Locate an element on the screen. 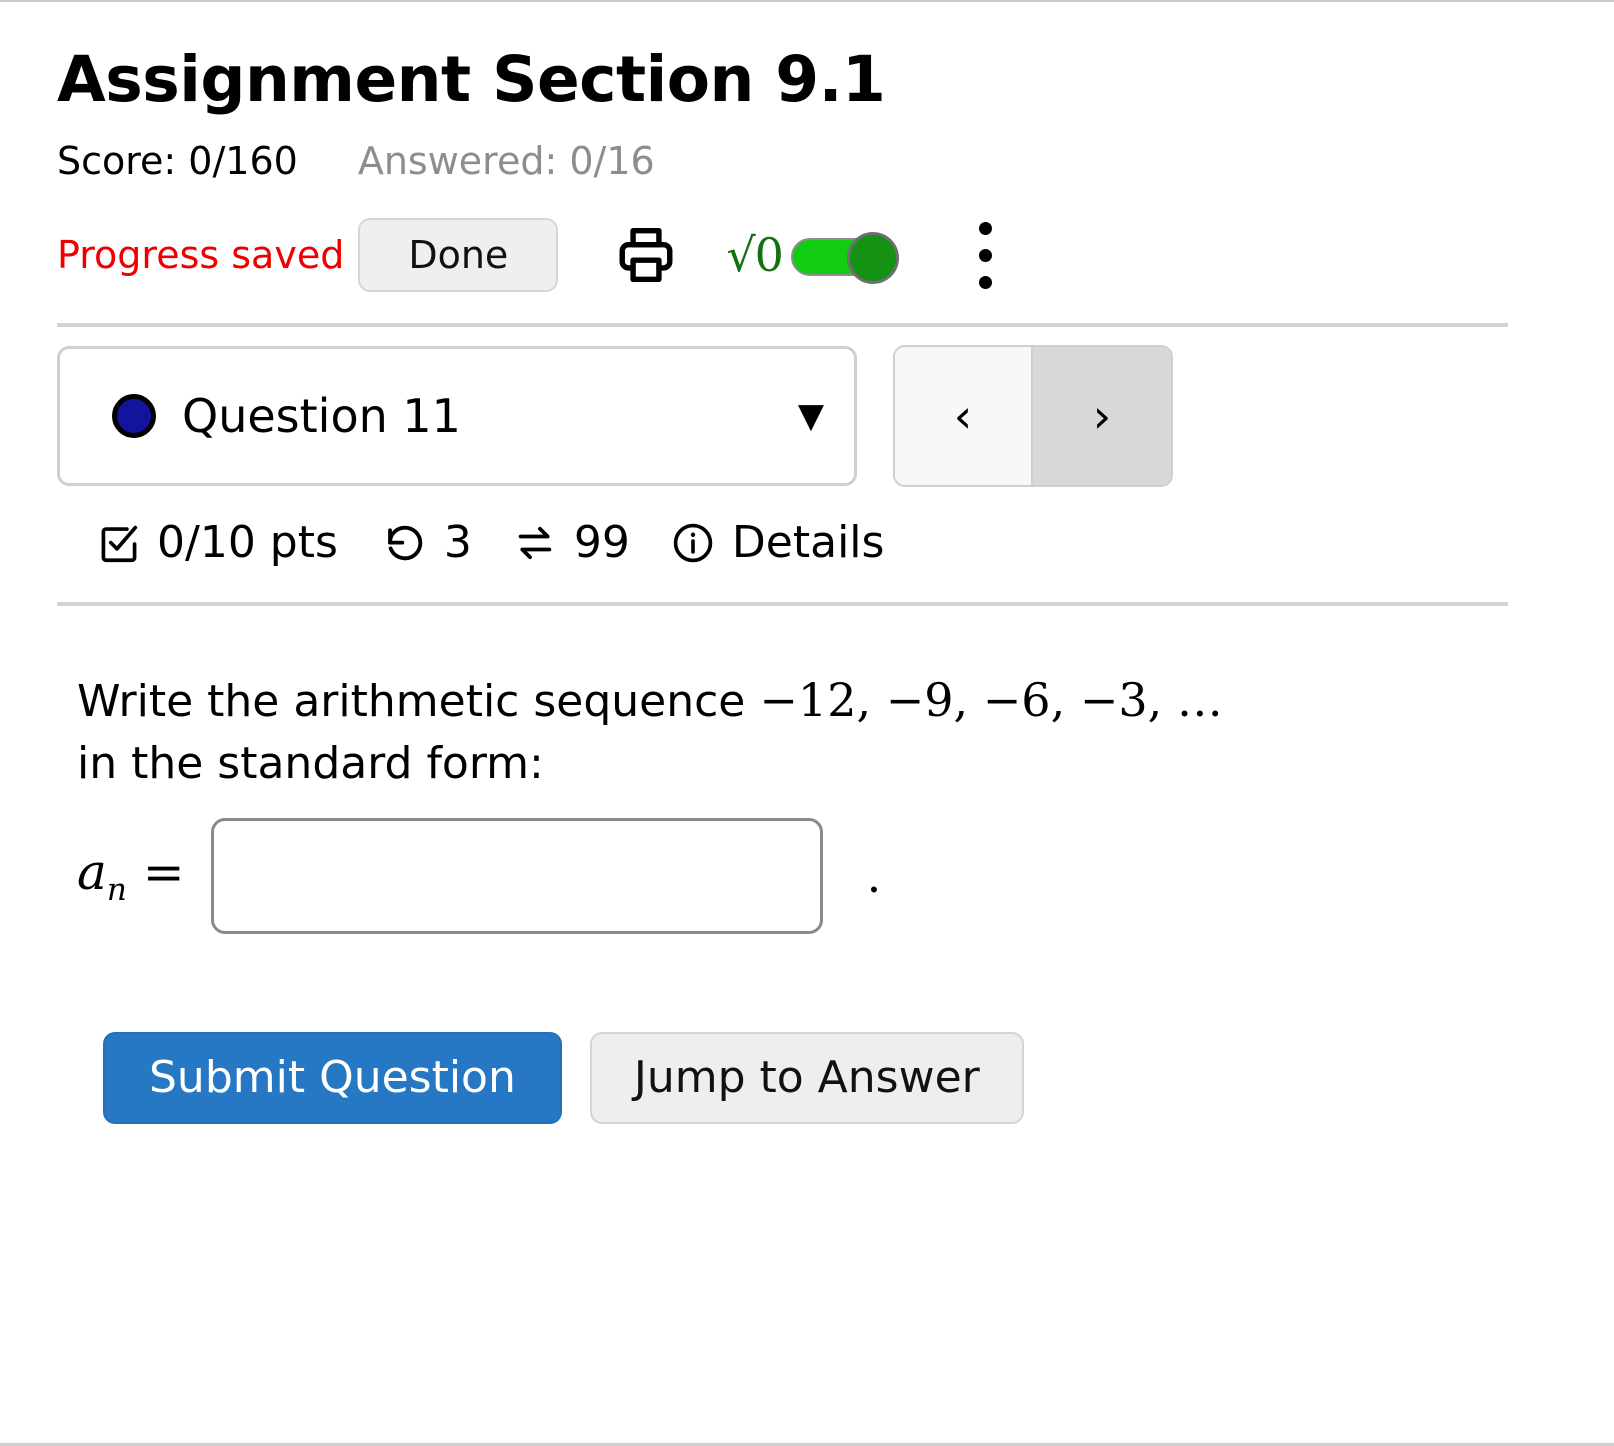  kebab-menu-icon is located at coordinates (986, 255).